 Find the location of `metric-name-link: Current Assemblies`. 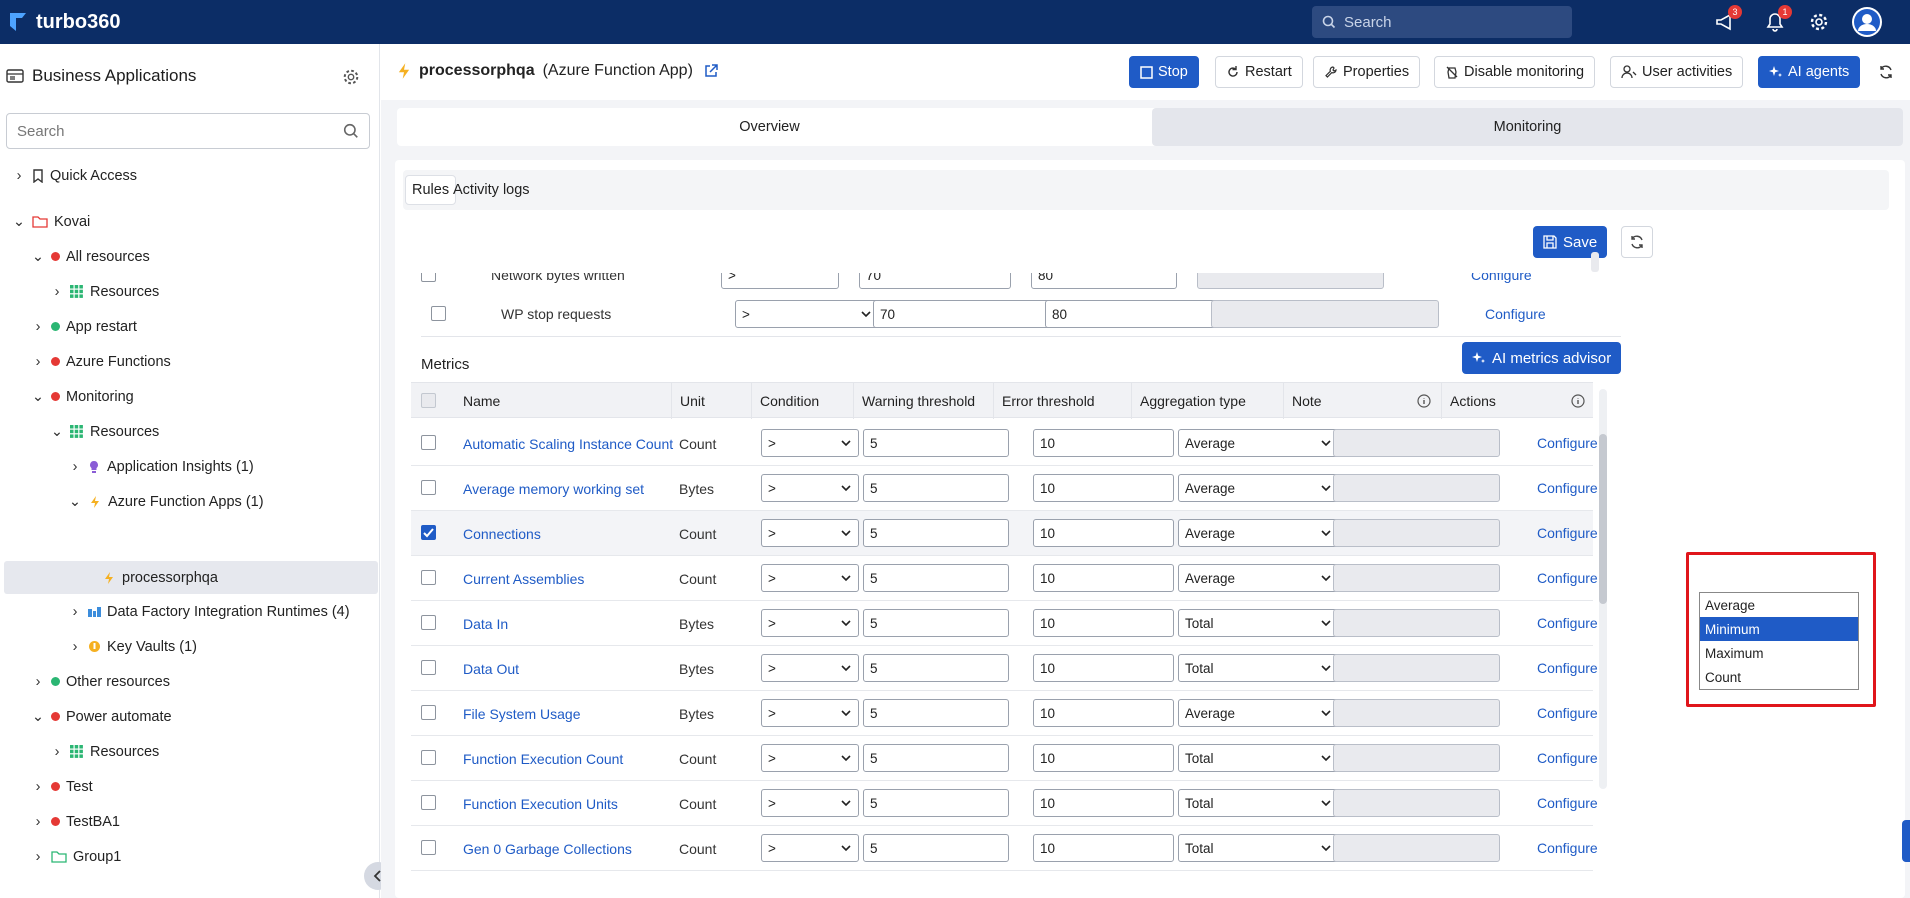

metric-name-link: Current Assemblies is located at coordinates (523, 578).